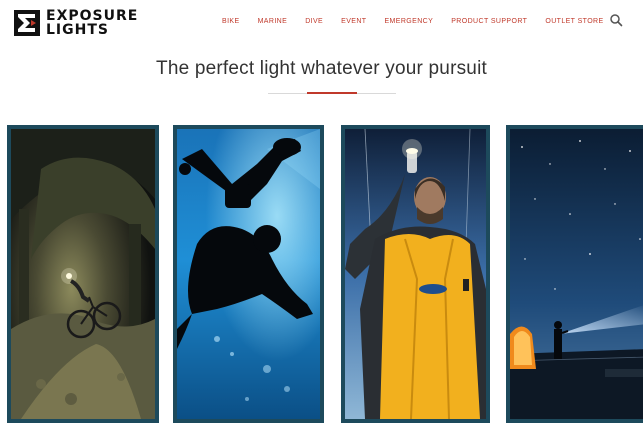 This screenshot has height=423, width=643. I want to click on brand-line-2: LIGHTS, so click(77, 30).